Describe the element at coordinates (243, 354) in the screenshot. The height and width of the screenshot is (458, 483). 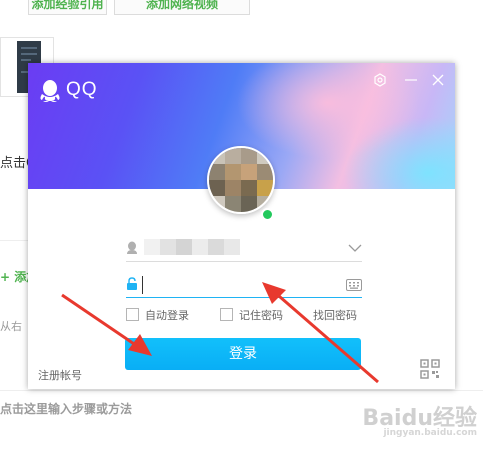
I see `login-button: 登录` at that location.